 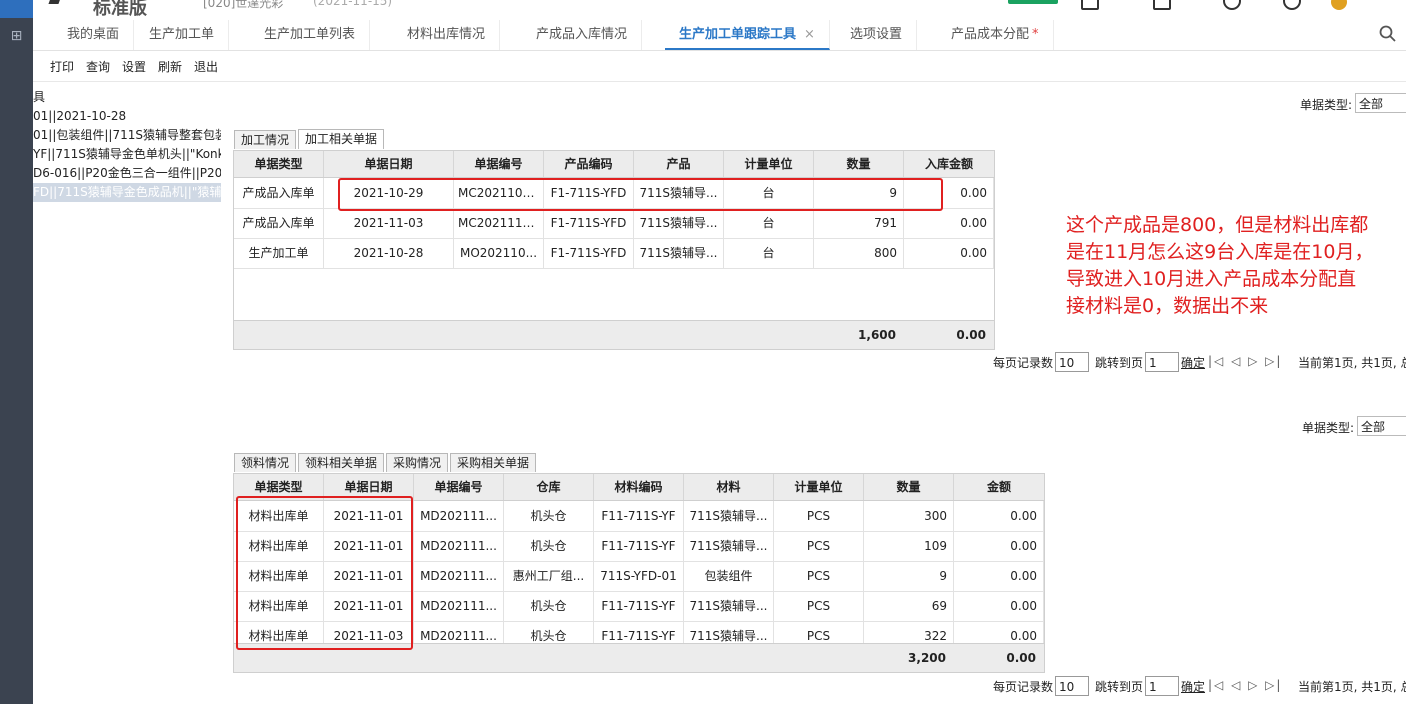 I want to click on exit-button: 退出, so click(x=206, y=66).